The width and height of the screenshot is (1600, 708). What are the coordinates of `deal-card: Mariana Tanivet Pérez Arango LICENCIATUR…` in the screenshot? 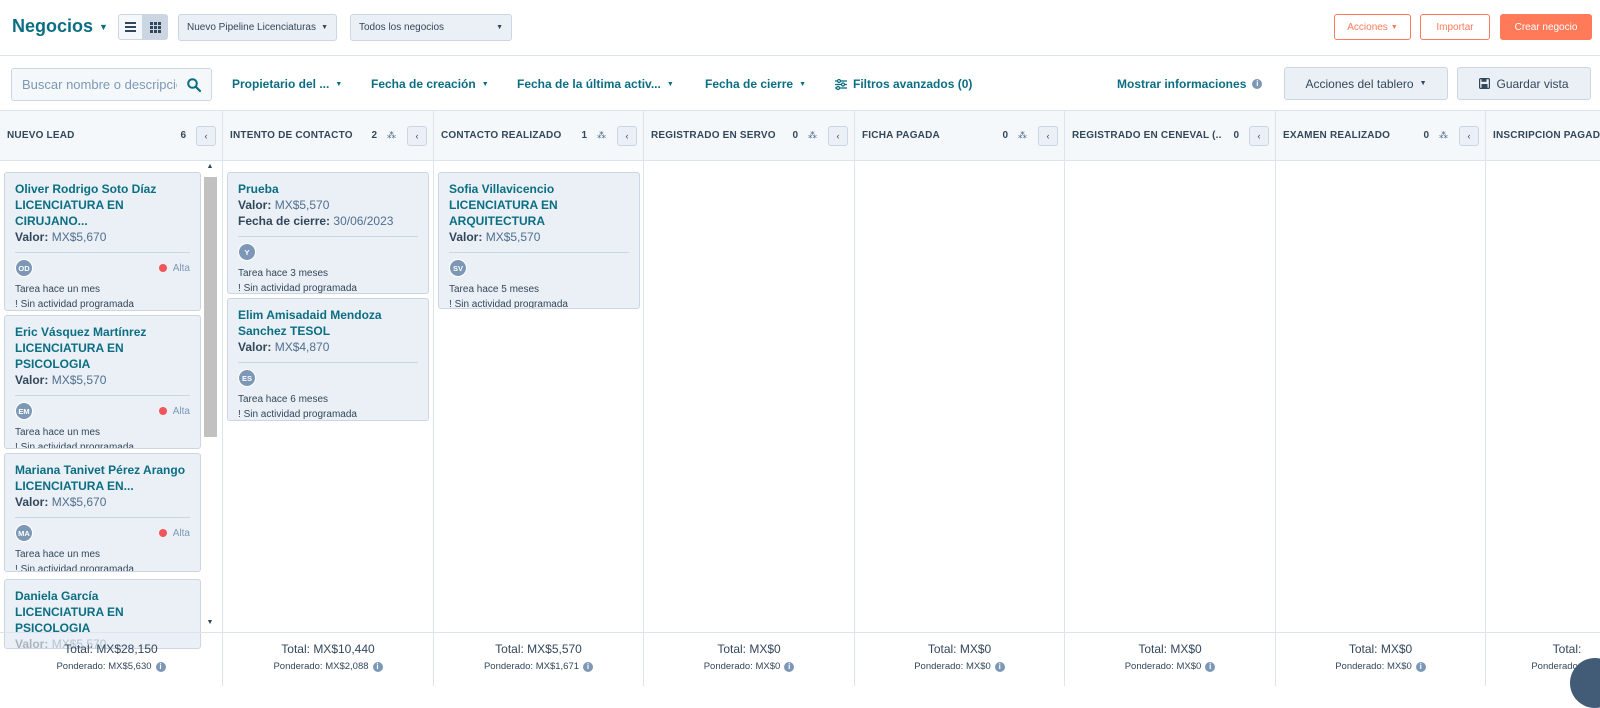 It's located at (102, 512).